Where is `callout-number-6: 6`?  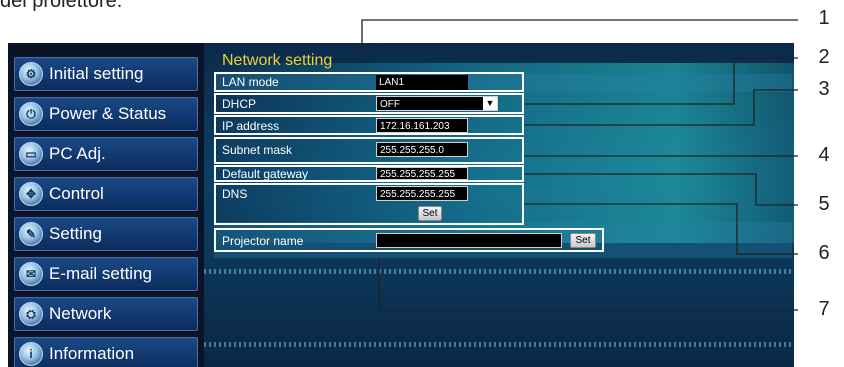
callout-number-6: 6 is located at coordinates (824, 253).